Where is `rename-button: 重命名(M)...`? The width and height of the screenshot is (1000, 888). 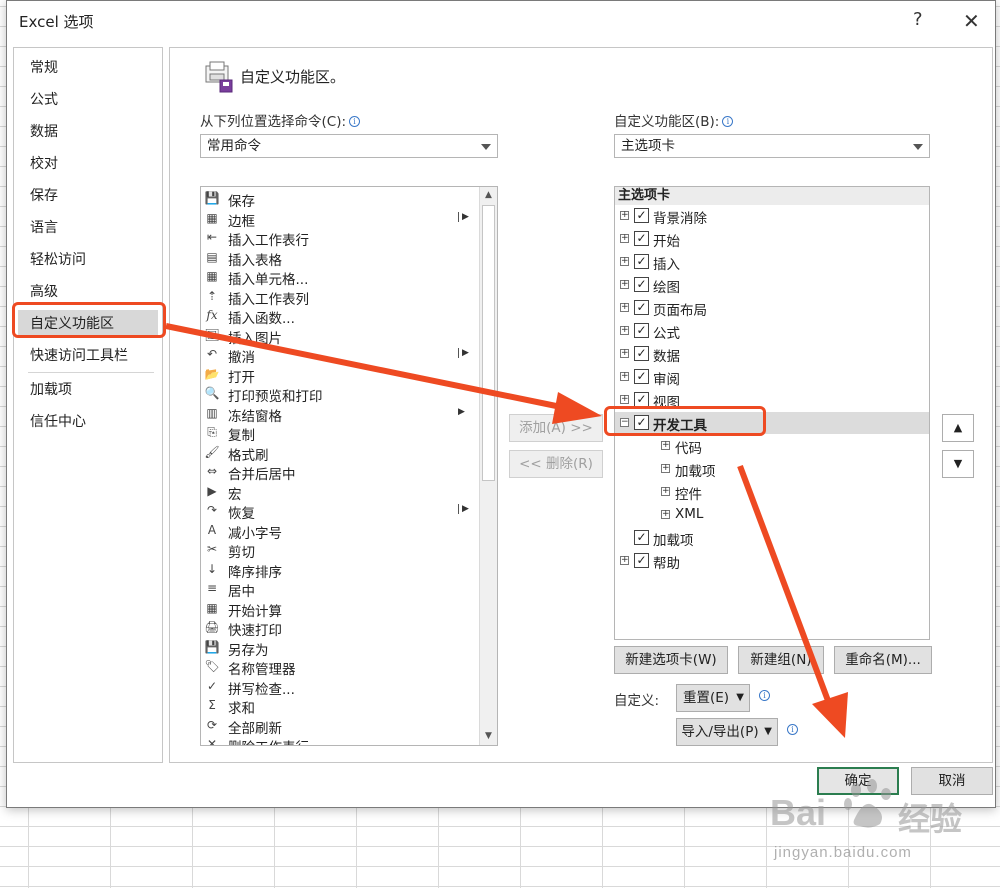
rename-button: 重命名(M)... is located at coordinates (883, 660).